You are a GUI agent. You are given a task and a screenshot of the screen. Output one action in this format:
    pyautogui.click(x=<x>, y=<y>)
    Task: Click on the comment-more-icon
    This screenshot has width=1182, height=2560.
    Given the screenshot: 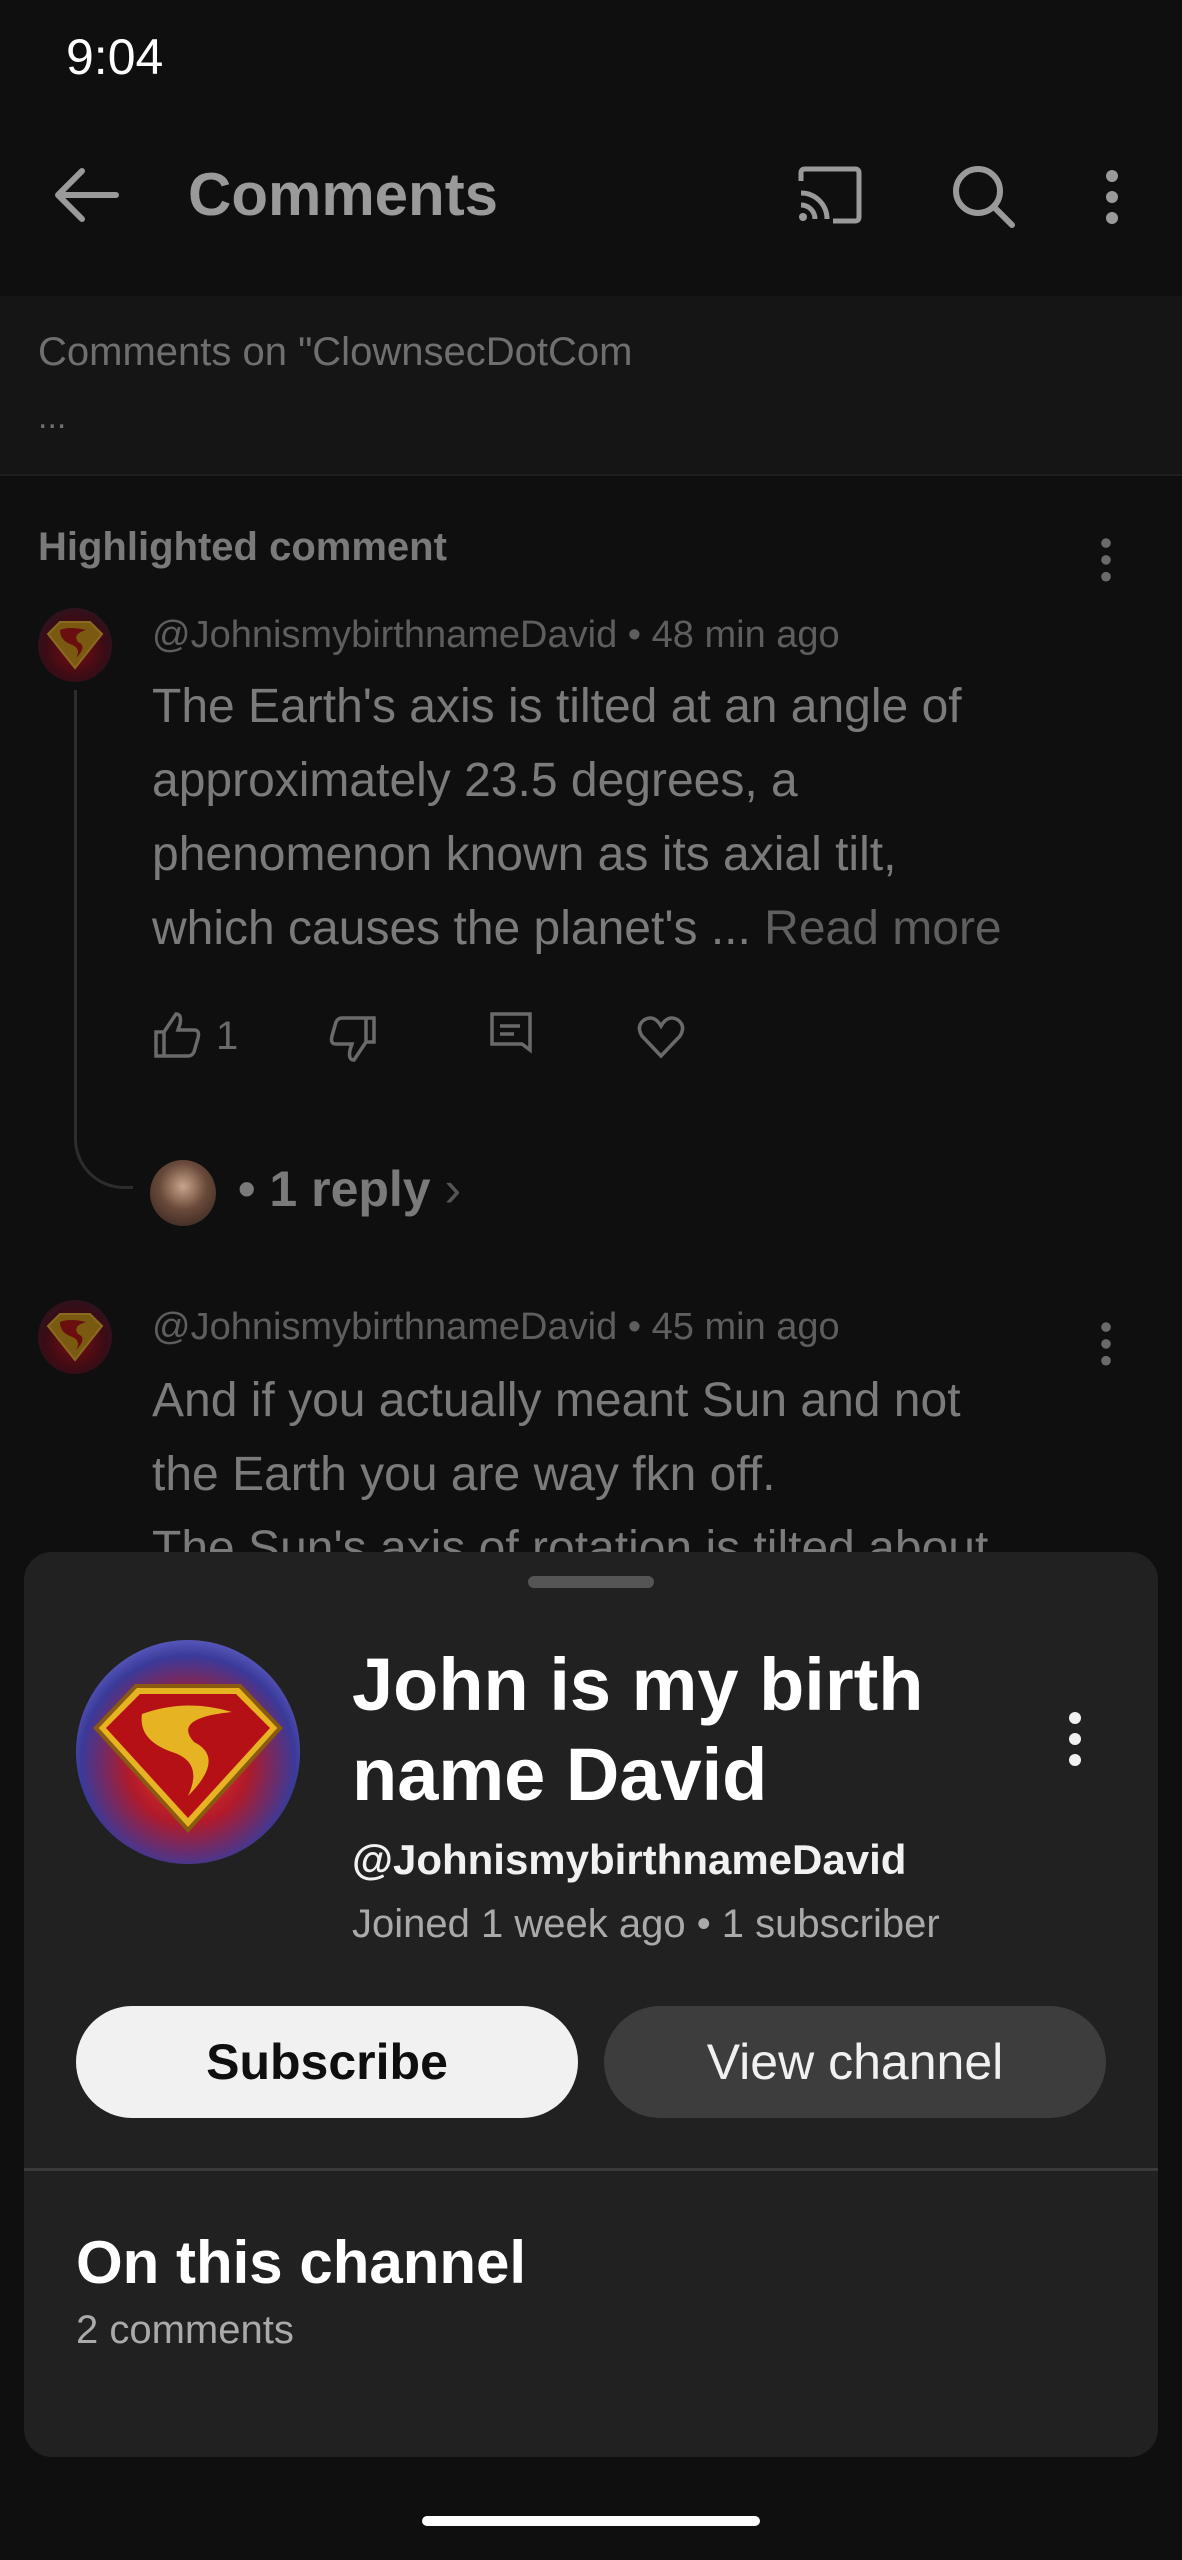 What is the action you would take?
    pyautogui.click(x=1106, y=563)
    